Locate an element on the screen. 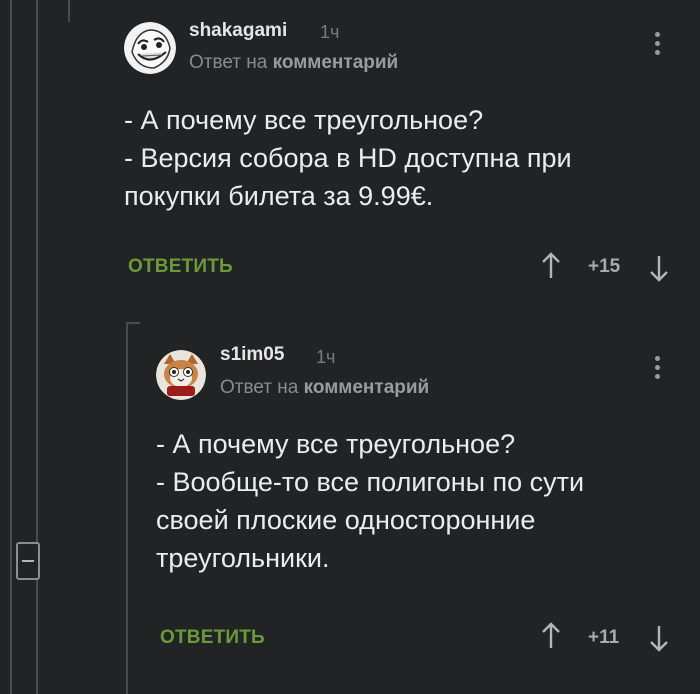  thread-connector is located at coordinates (133, 323).